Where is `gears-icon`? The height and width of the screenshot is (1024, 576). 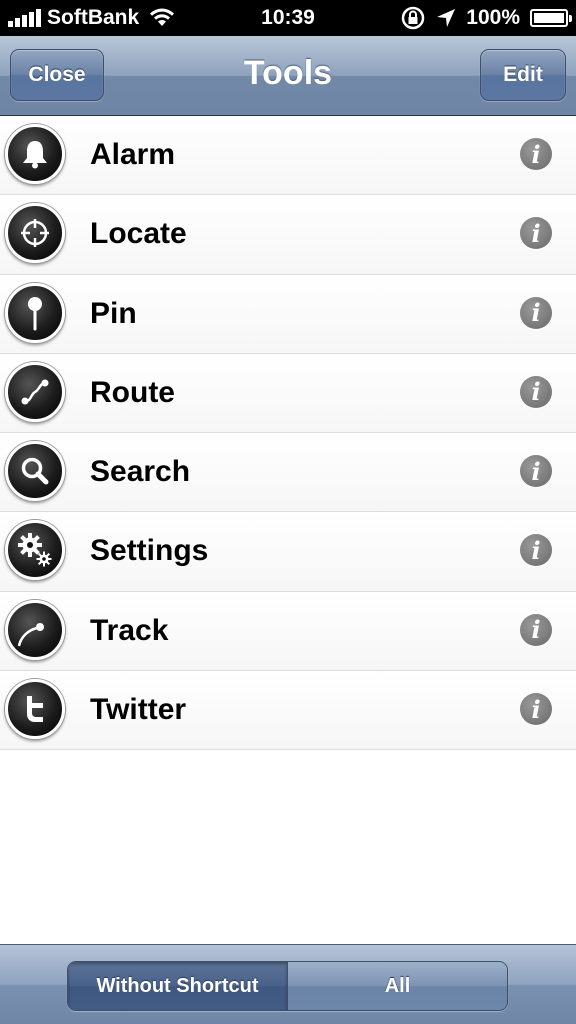
gears-icon is located at coordinates (35, 550).